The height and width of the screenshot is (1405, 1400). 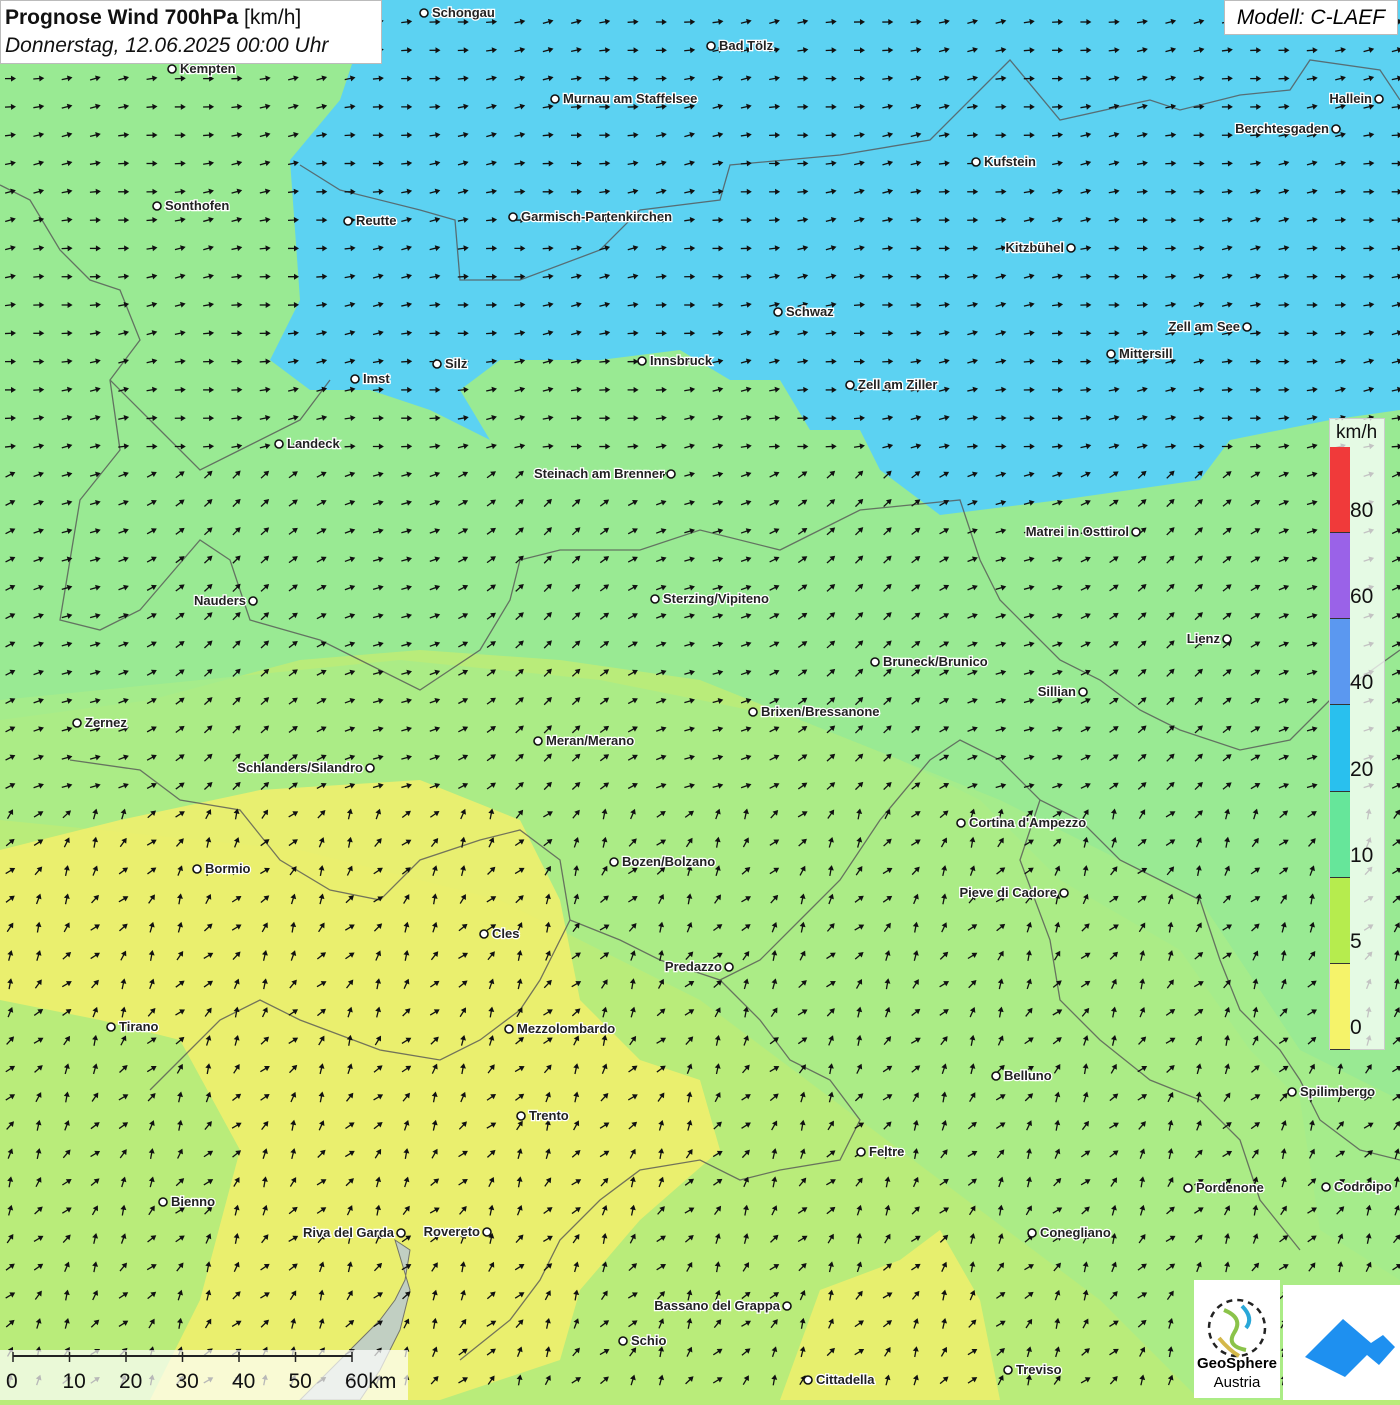 What do you see at coordinates (1237, 1339) in the screenshot?
I see `geosphere-logo: GeoSphere Austria` at bounding box center [1237, 1339].